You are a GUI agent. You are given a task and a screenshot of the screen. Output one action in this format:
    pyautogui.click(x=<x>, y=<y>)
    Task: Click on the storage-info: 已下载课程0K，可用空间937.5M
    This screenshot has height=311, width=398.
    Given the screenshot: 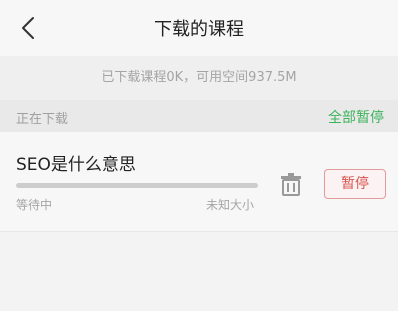 What is the action you would take?
    pyautogui.click(x=199, y=78)
    